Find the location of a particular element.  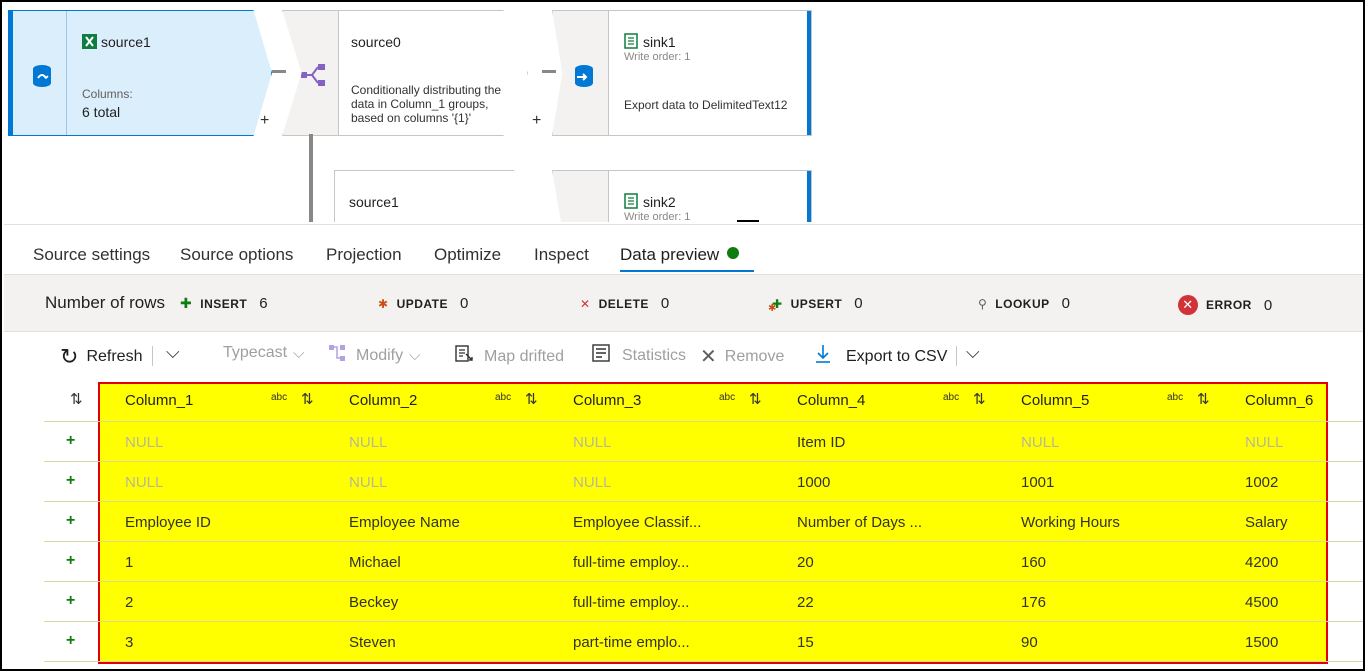

column-header-3: Column_3 is located at coordinates (607, 400).